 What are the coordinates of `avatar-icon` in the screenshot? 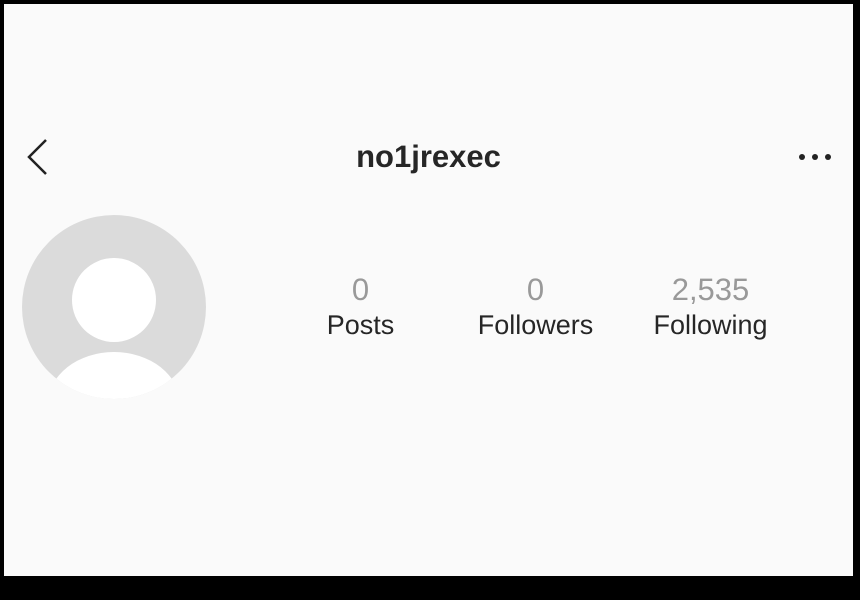 It's located at (114, 307).